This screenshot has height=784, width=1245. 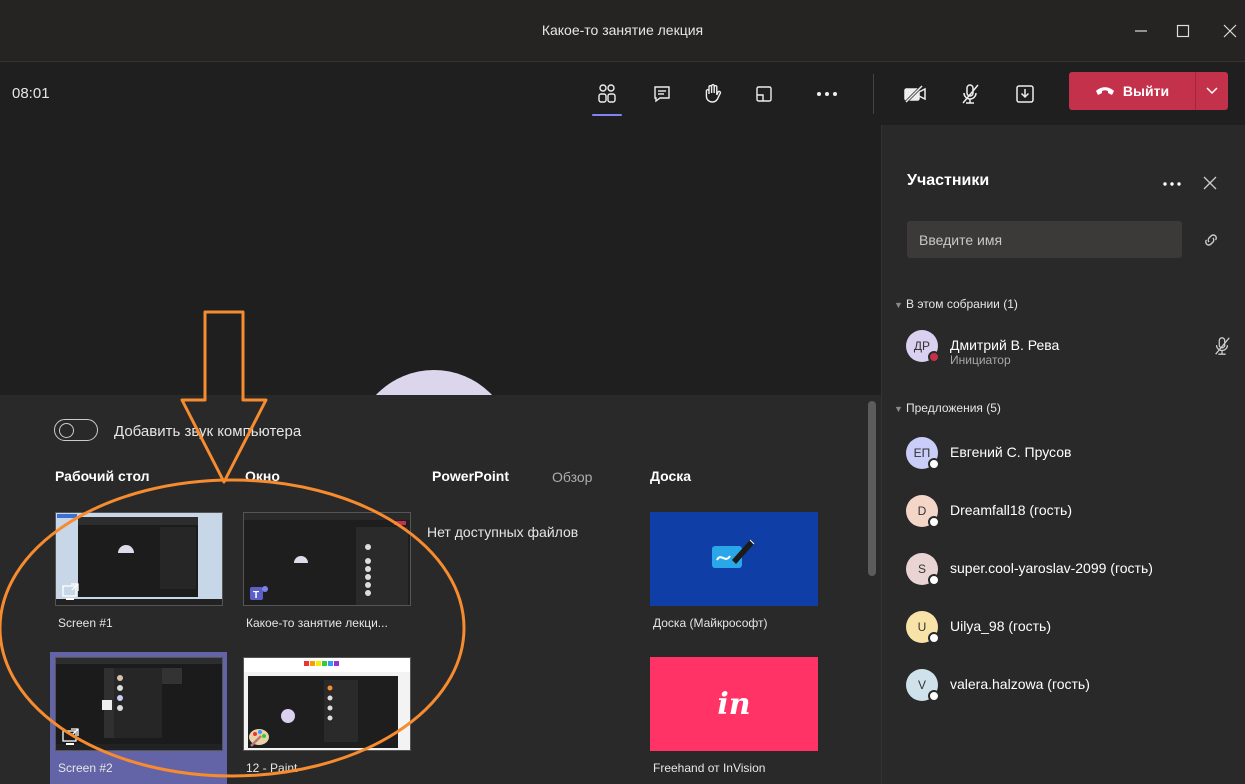 I want to click on share-invite-button, so click(x=1212, y=241).